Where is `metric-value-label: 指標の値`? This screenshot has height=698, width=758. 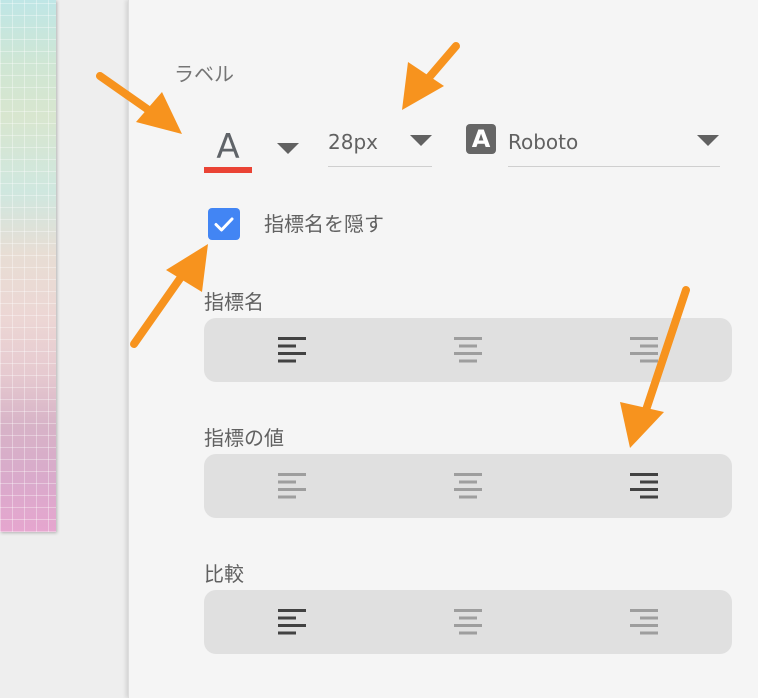 metric-value-label: 指標の値 is located at coordinates (244, 438).